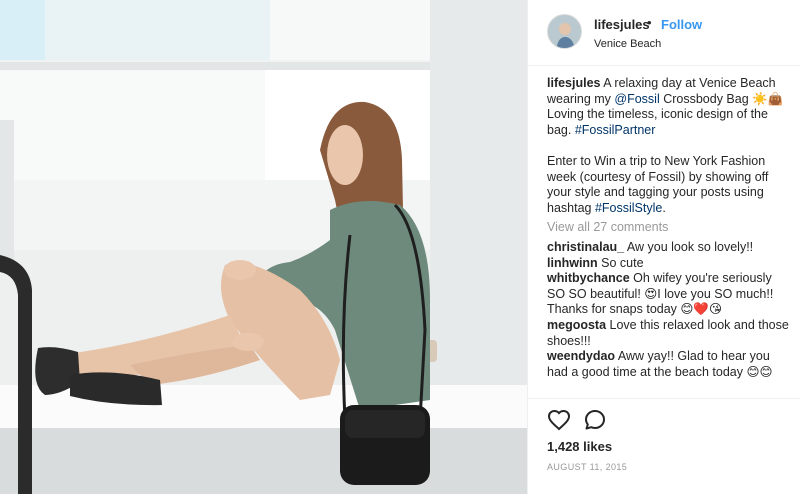 The width and height of the screenshot is (800, 494). I want to click on likes-count: 1,428 likes, so click(579, 446).